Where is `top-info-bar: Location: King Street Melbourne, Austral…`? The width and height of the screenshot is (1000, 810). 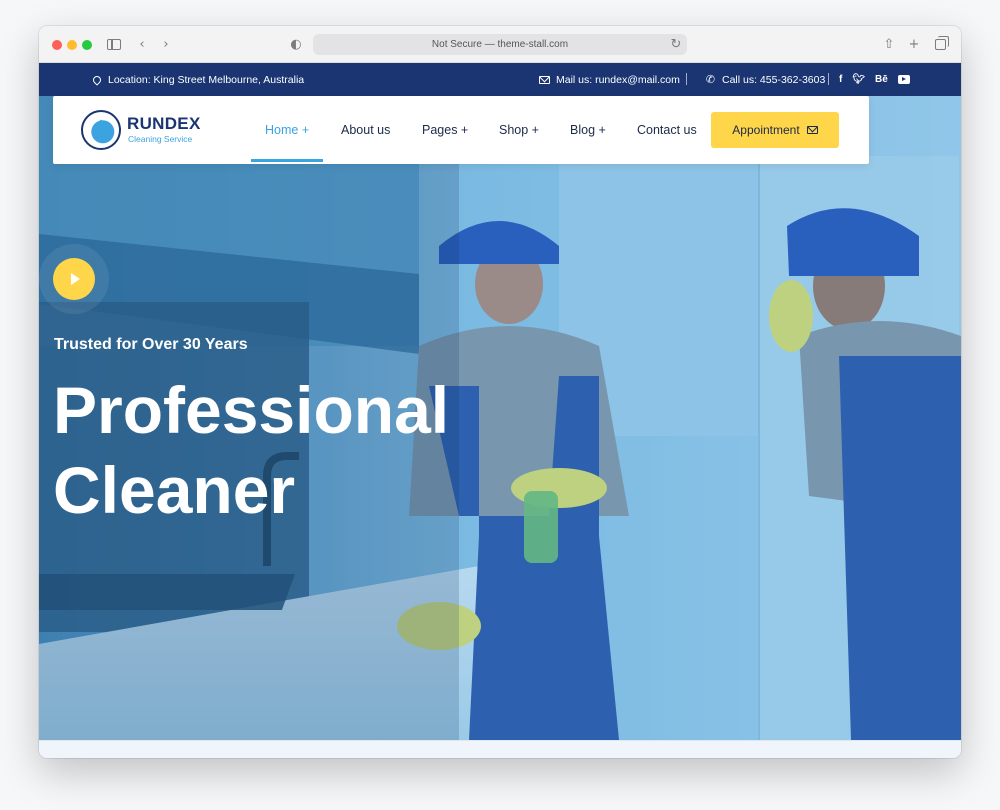
top-info-bar: Location: King Street Melbourne, Austral… is located at coordinates (500, 79).